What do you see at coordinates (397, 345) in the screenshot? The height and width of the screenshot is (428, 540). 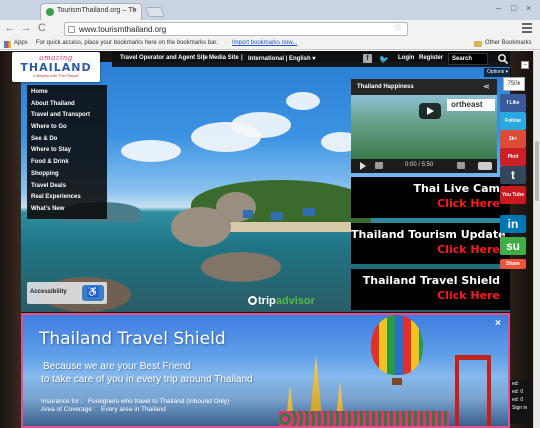 I see `hot-air-balloon-image` at bounding box center [397, 345].